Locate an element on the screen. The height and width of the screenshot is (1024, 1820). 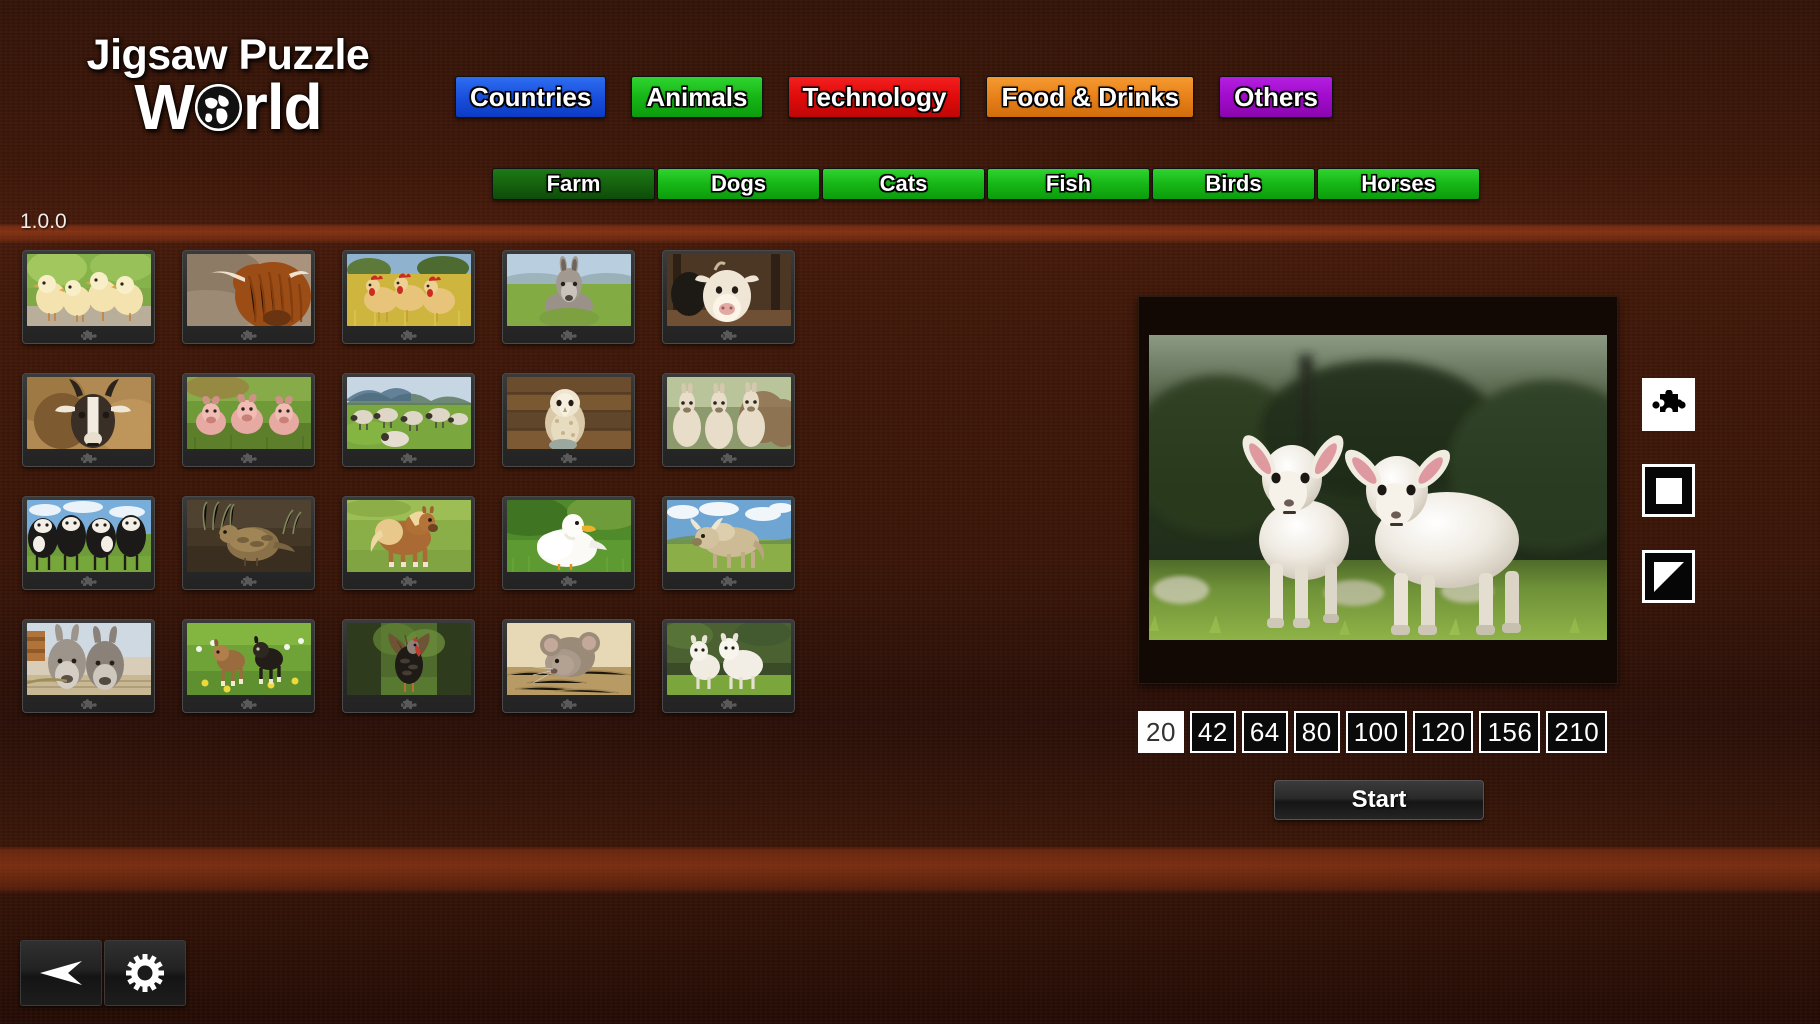
lambs-preview is located at coordinates (1378, 487).